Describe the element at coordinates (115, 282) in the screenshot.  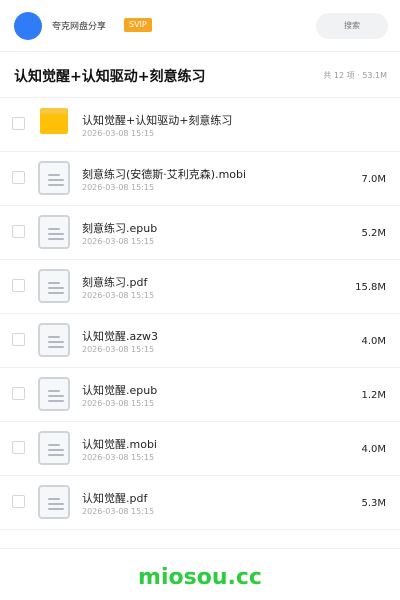
I see `file-name: 刻意练习.pdf` at that location.